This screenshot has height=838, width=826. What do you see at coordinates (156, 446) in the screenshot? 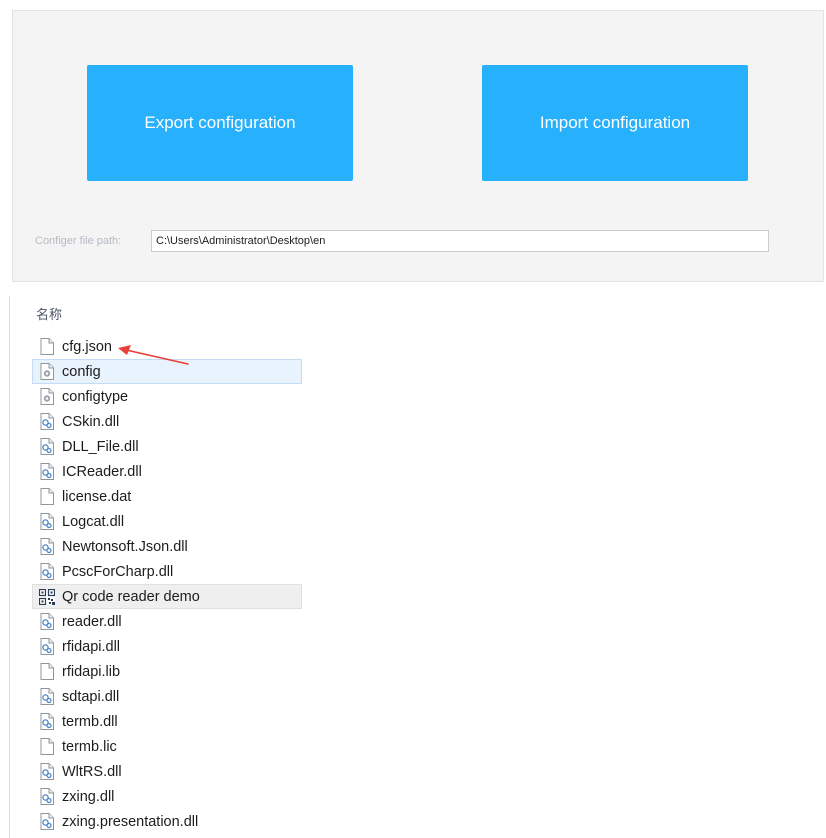
I see `file-row-dll-file-dll: DLL_File.dll` at bounding box center [156, 446].